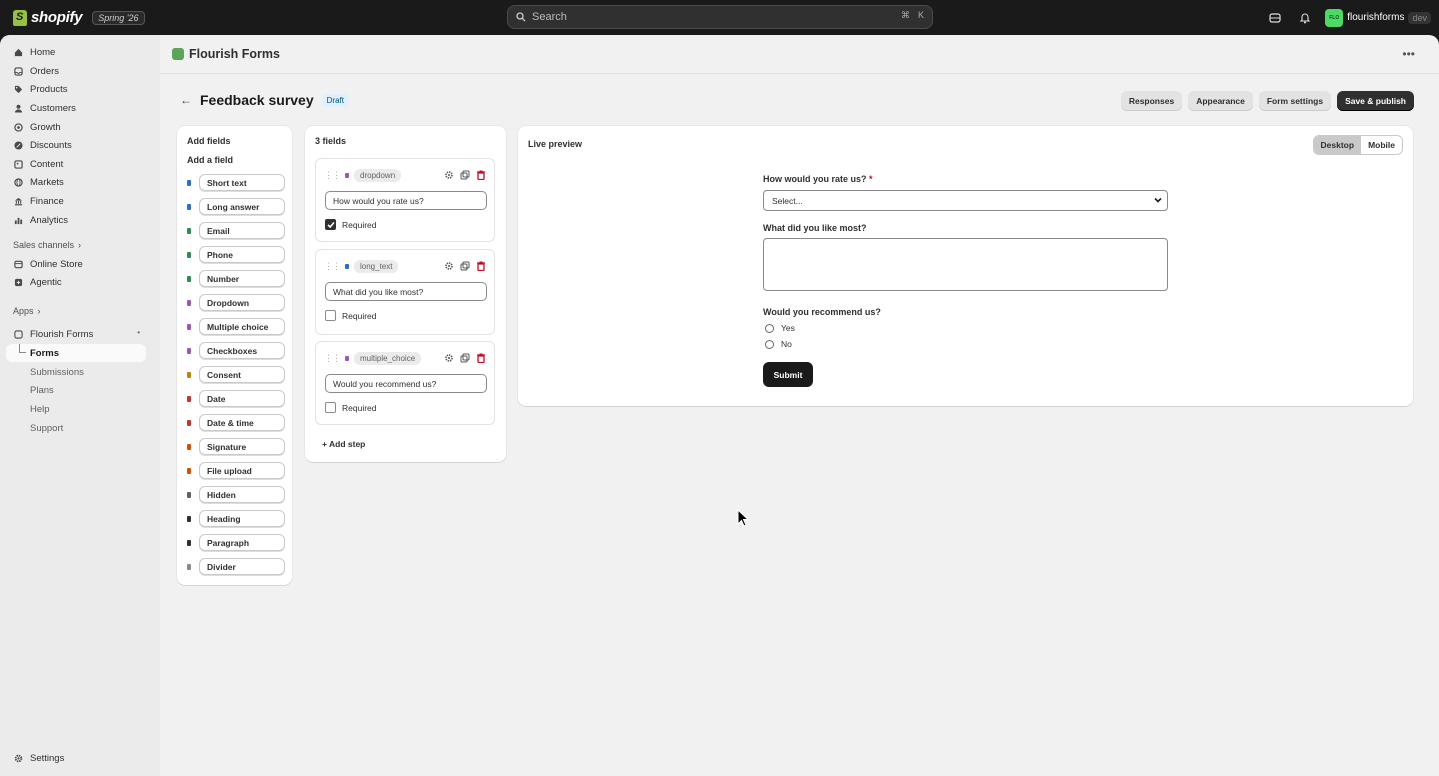 This screenshot has height=776, width=1439. What do you see at coordinates (242, 542) in the screenshot?
I see `field-type-button: Paragraph` at bounding box center [242, 542].